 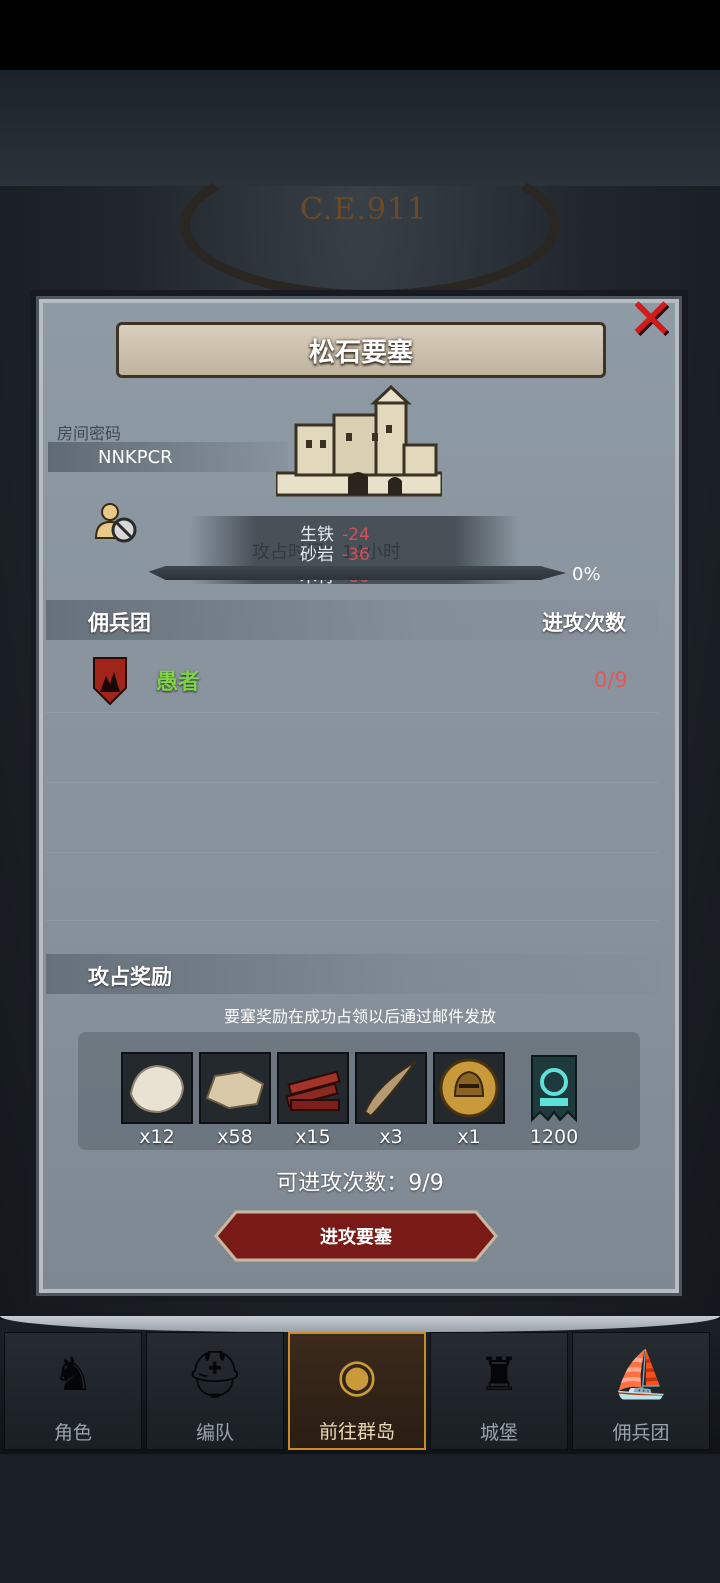 I want to click on reward-item-horn, so click(x=391, y=1088).